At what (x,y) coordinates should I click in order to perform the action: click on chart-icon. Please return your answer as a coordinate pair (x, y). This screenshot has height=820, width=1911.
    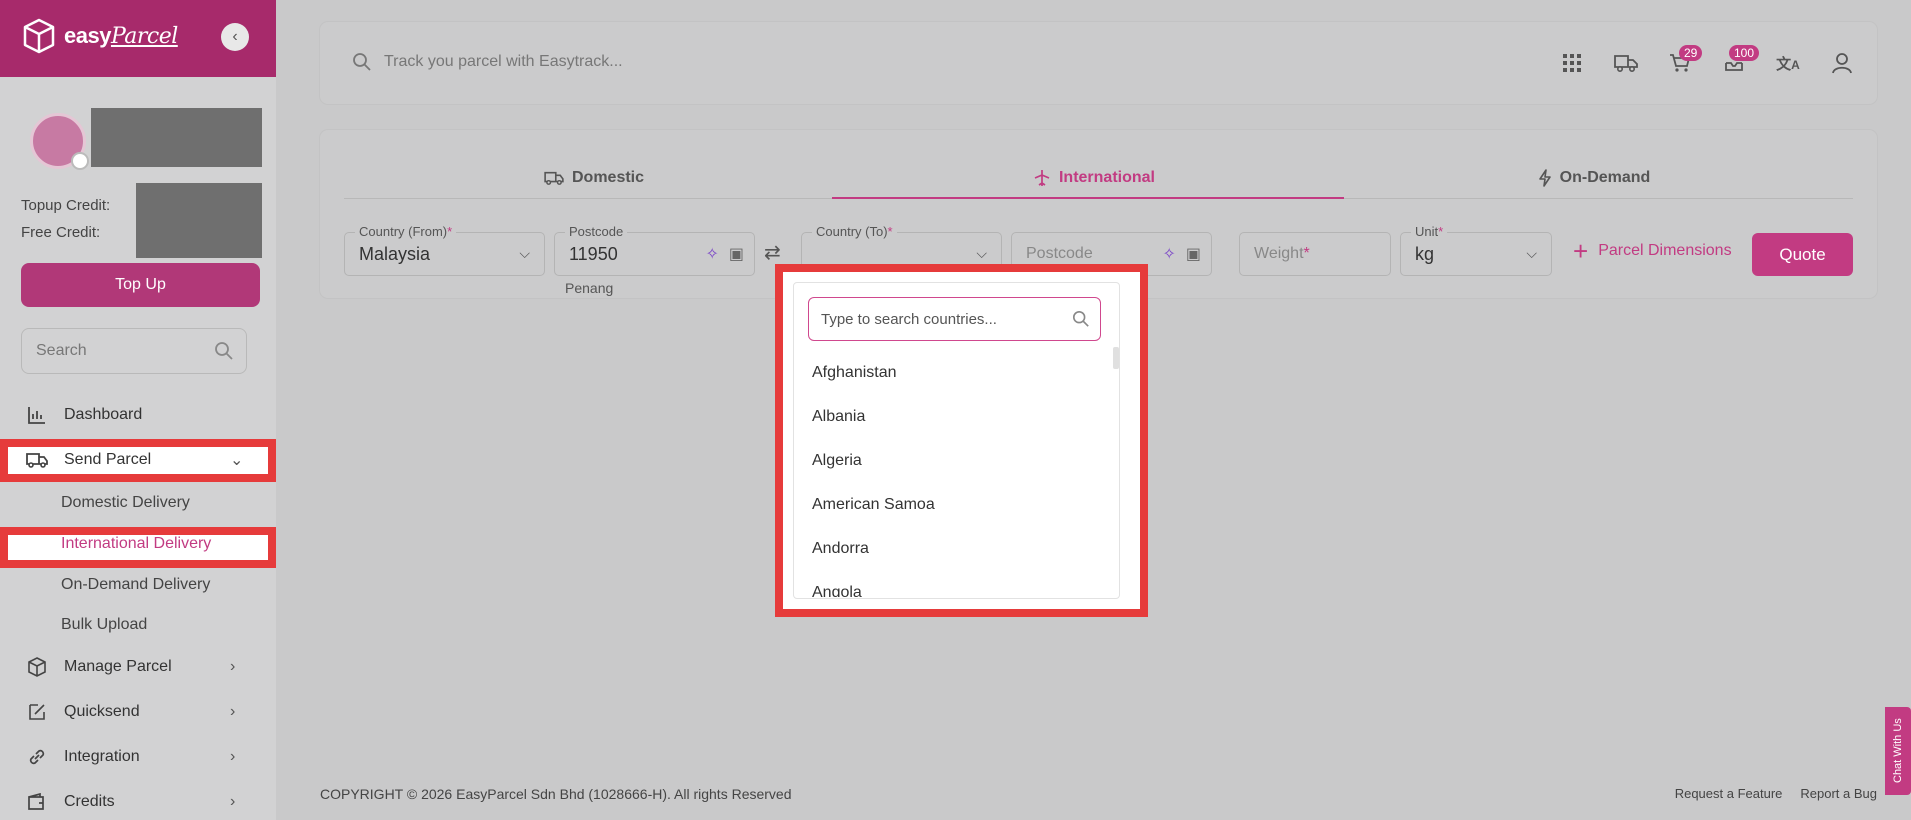
    Looking at the image, I should click on (37, 415).